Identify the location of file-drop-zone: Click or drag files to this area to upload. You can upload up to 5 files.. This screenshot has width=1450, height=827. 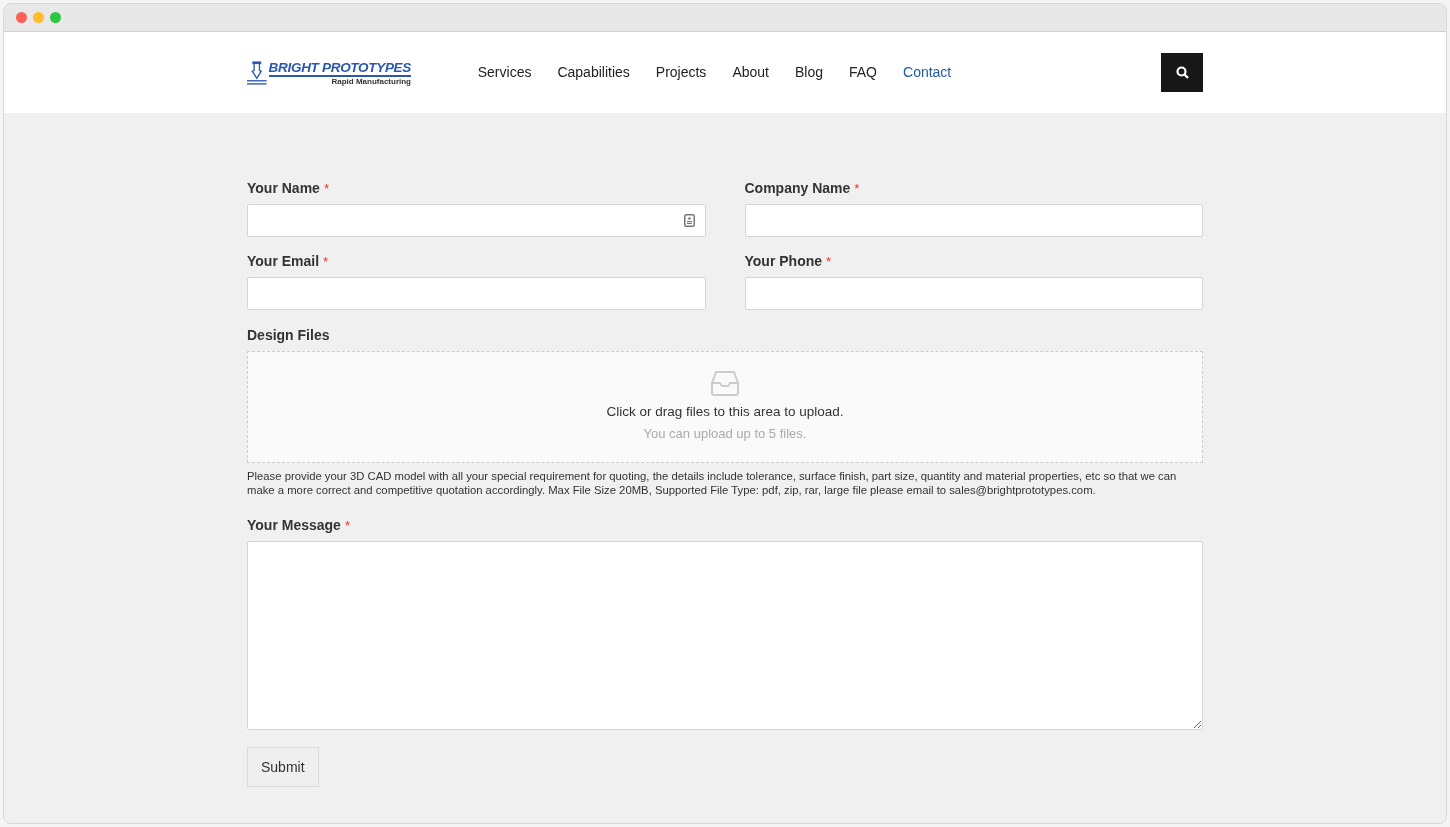
(725, 407).